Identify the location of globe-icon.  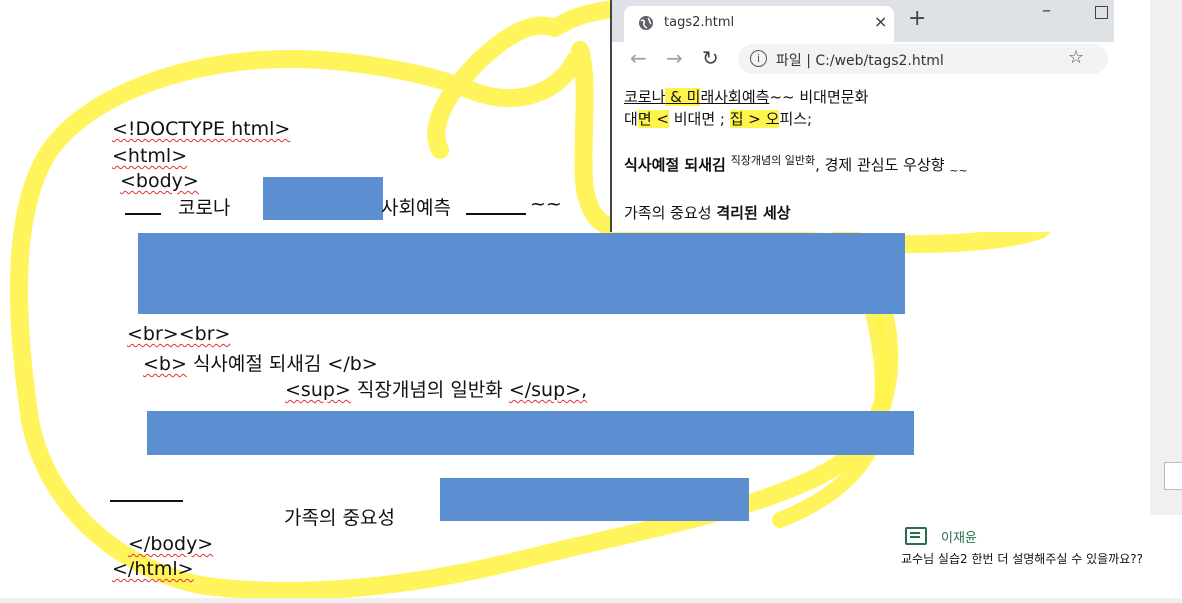
(646, 23).